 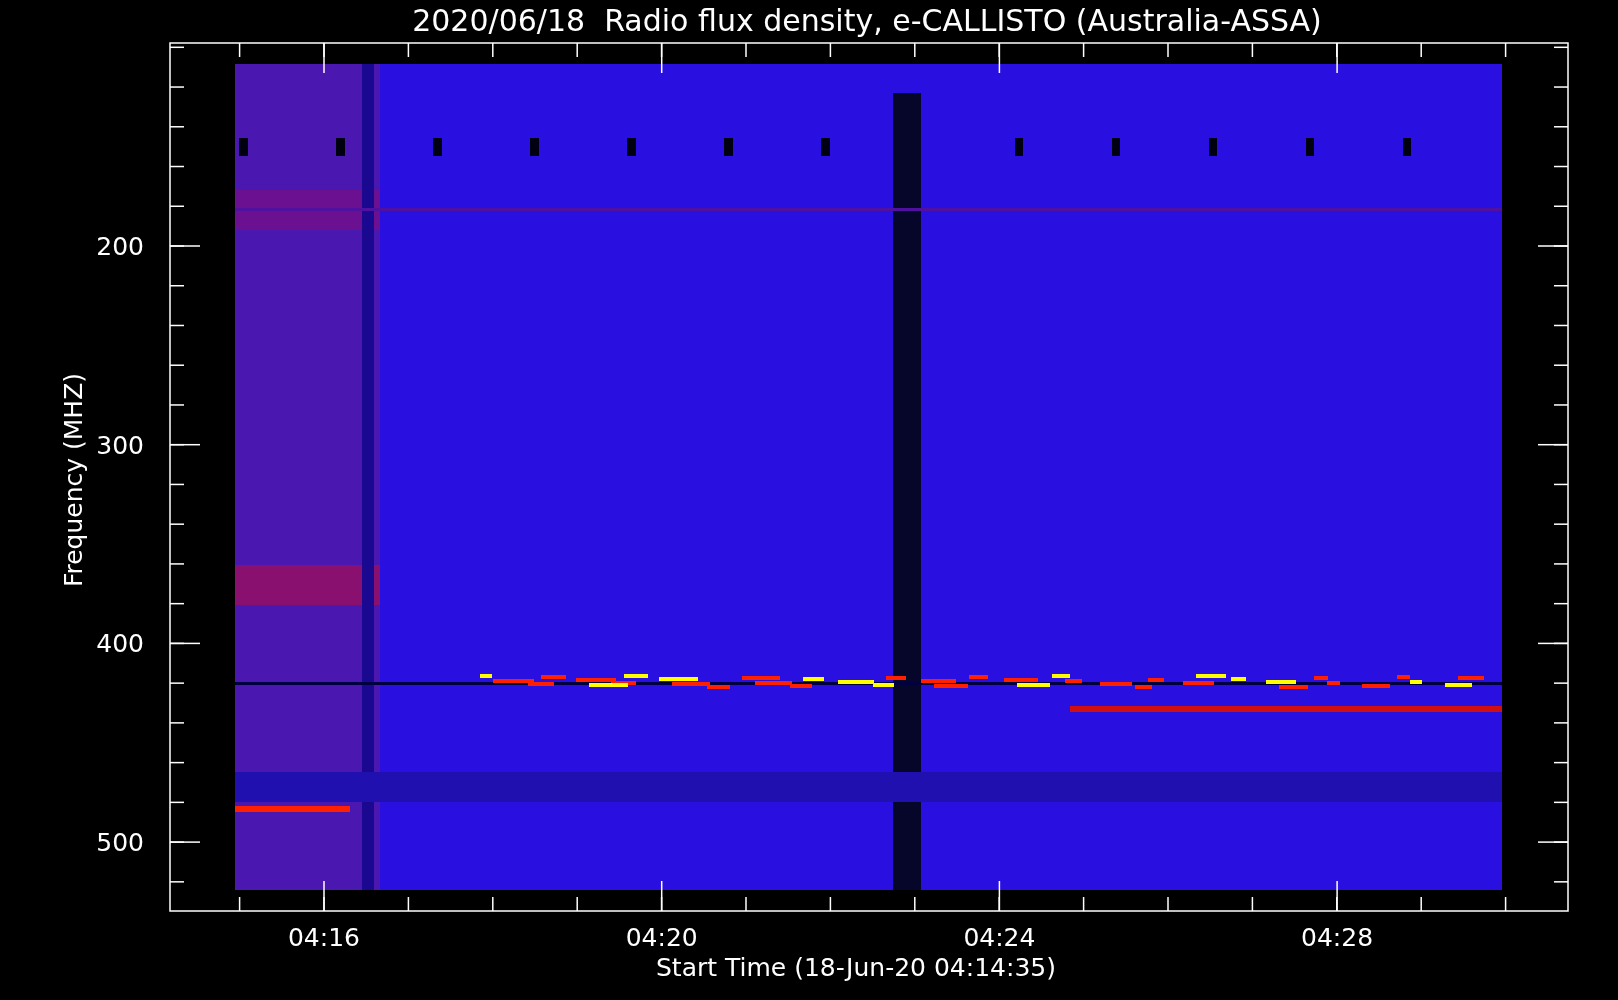 I want to click on x-axis-label: Start Time (18-Jun-20 04:14:35), so click(x=856, y=967).